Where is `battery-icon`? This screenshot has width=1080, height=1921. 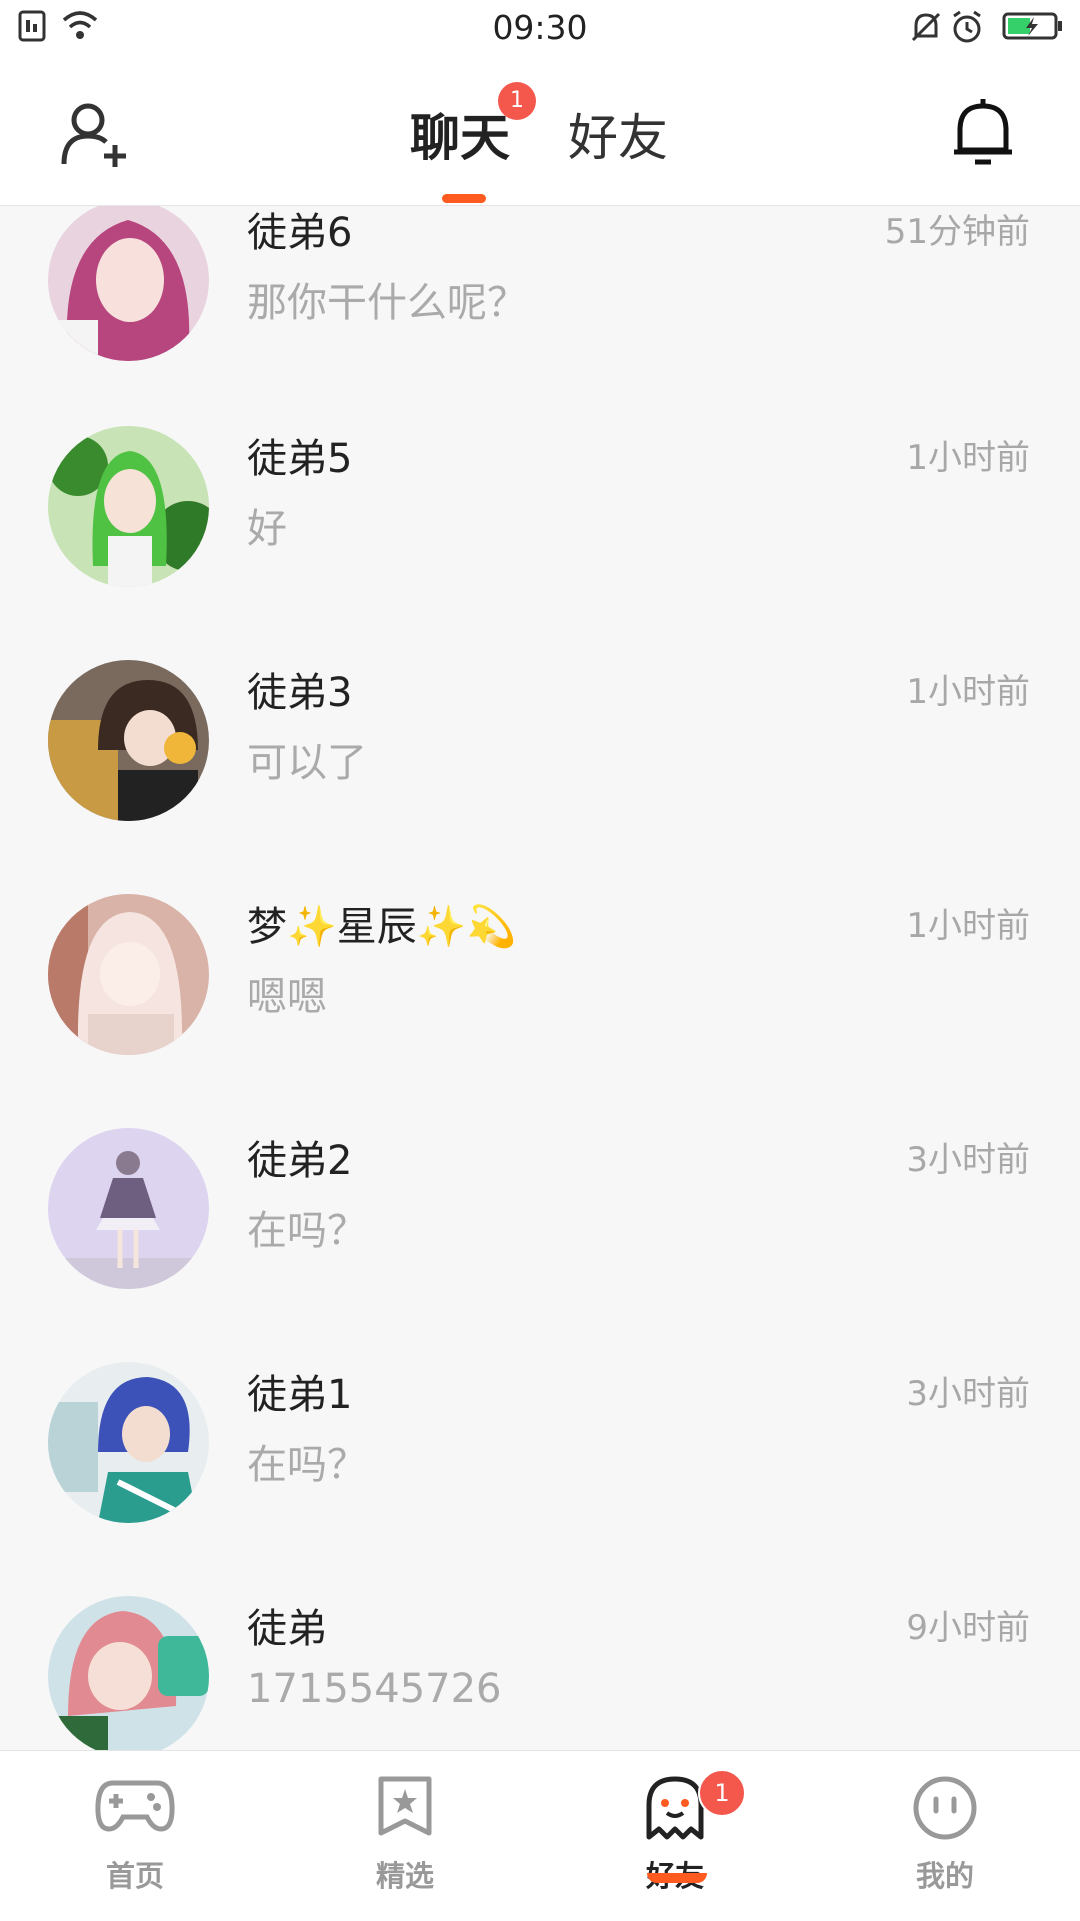
battery-icon is located at coordinates (1032, 26).